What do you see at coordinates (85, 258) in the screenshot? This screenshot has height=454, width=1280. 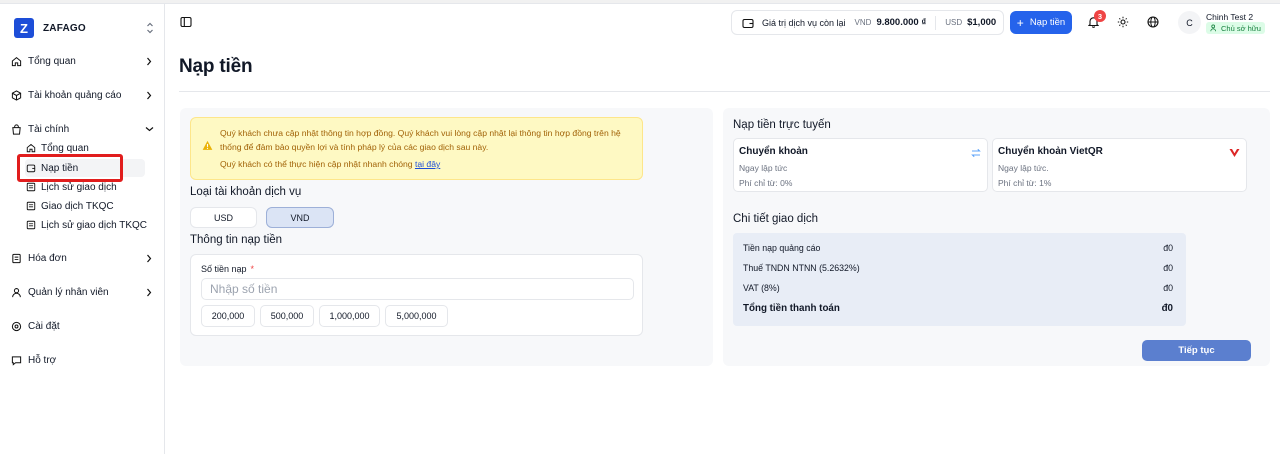 I see `sidebar-item-invoices: Hóa đơn` at bounding box center [85, 258].